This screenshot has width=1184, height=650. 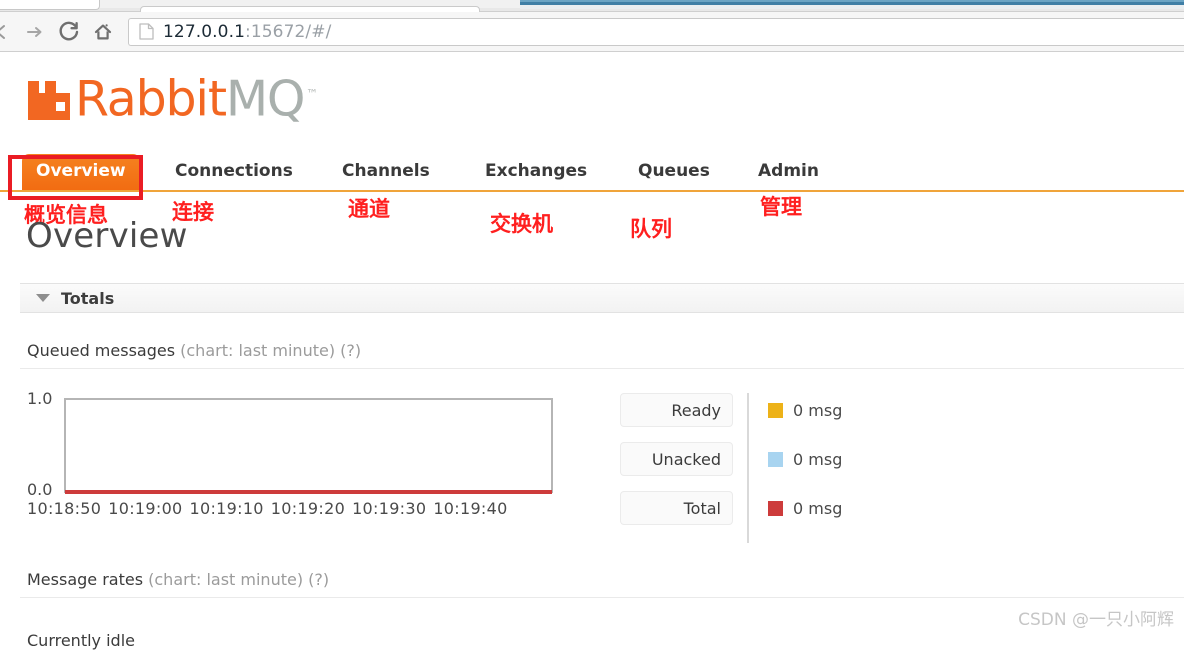 I want to click on x-tick-0: 10:18:50, so click(x=64, y=508).